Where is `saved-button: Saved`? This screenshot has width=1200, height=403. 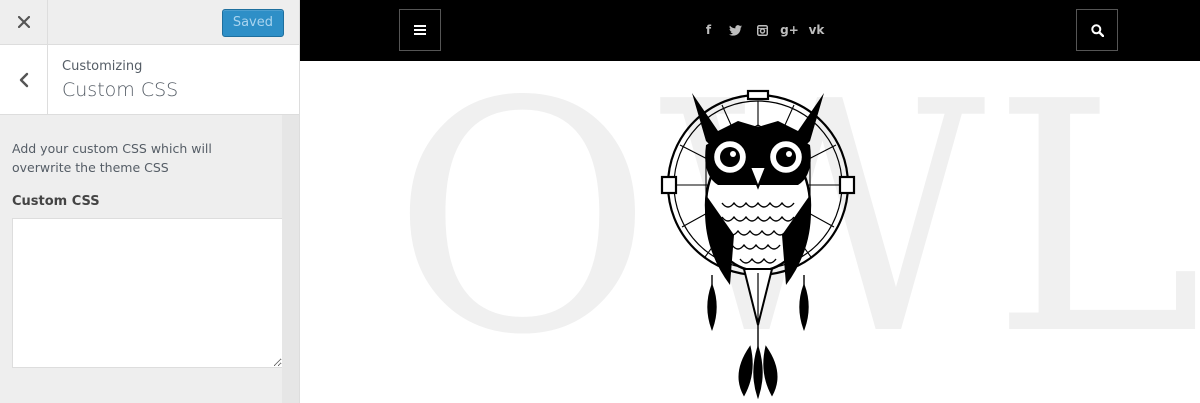
saved-button: Saved is located at coordinates (252, 23).